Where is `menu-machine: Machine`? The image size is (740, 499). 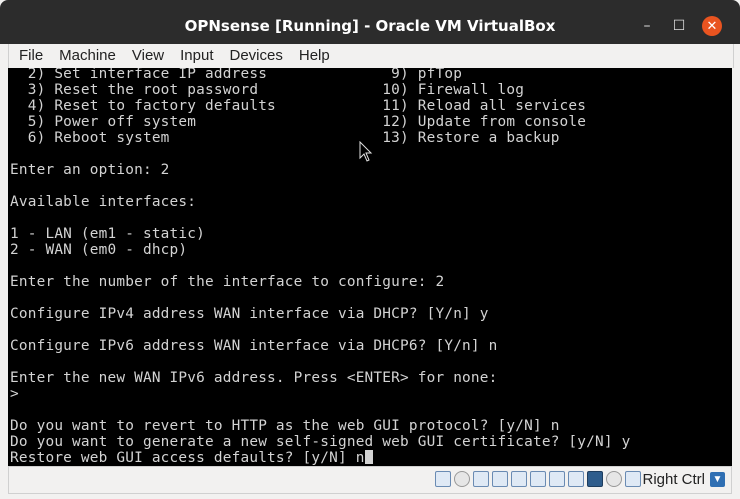 menu-machine: Machine is located at coordinates (87, 56).